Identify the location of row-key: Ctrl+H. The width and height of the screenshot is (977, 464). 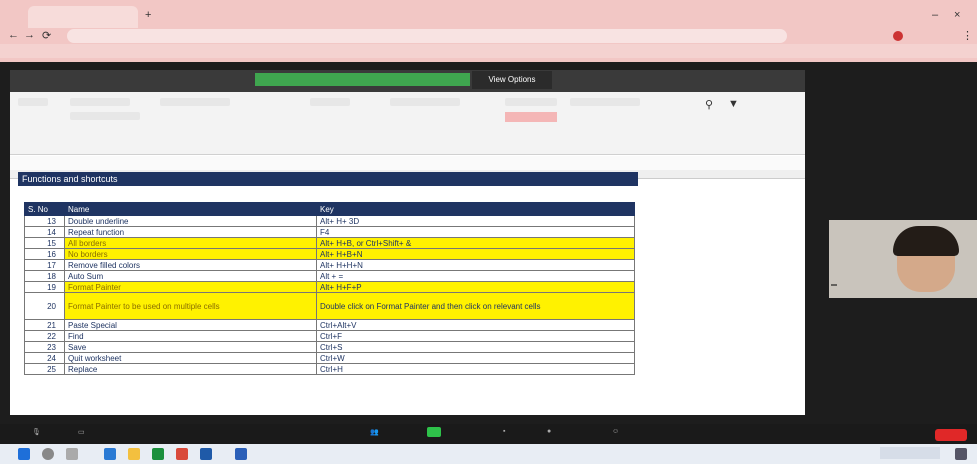
(475, 369).